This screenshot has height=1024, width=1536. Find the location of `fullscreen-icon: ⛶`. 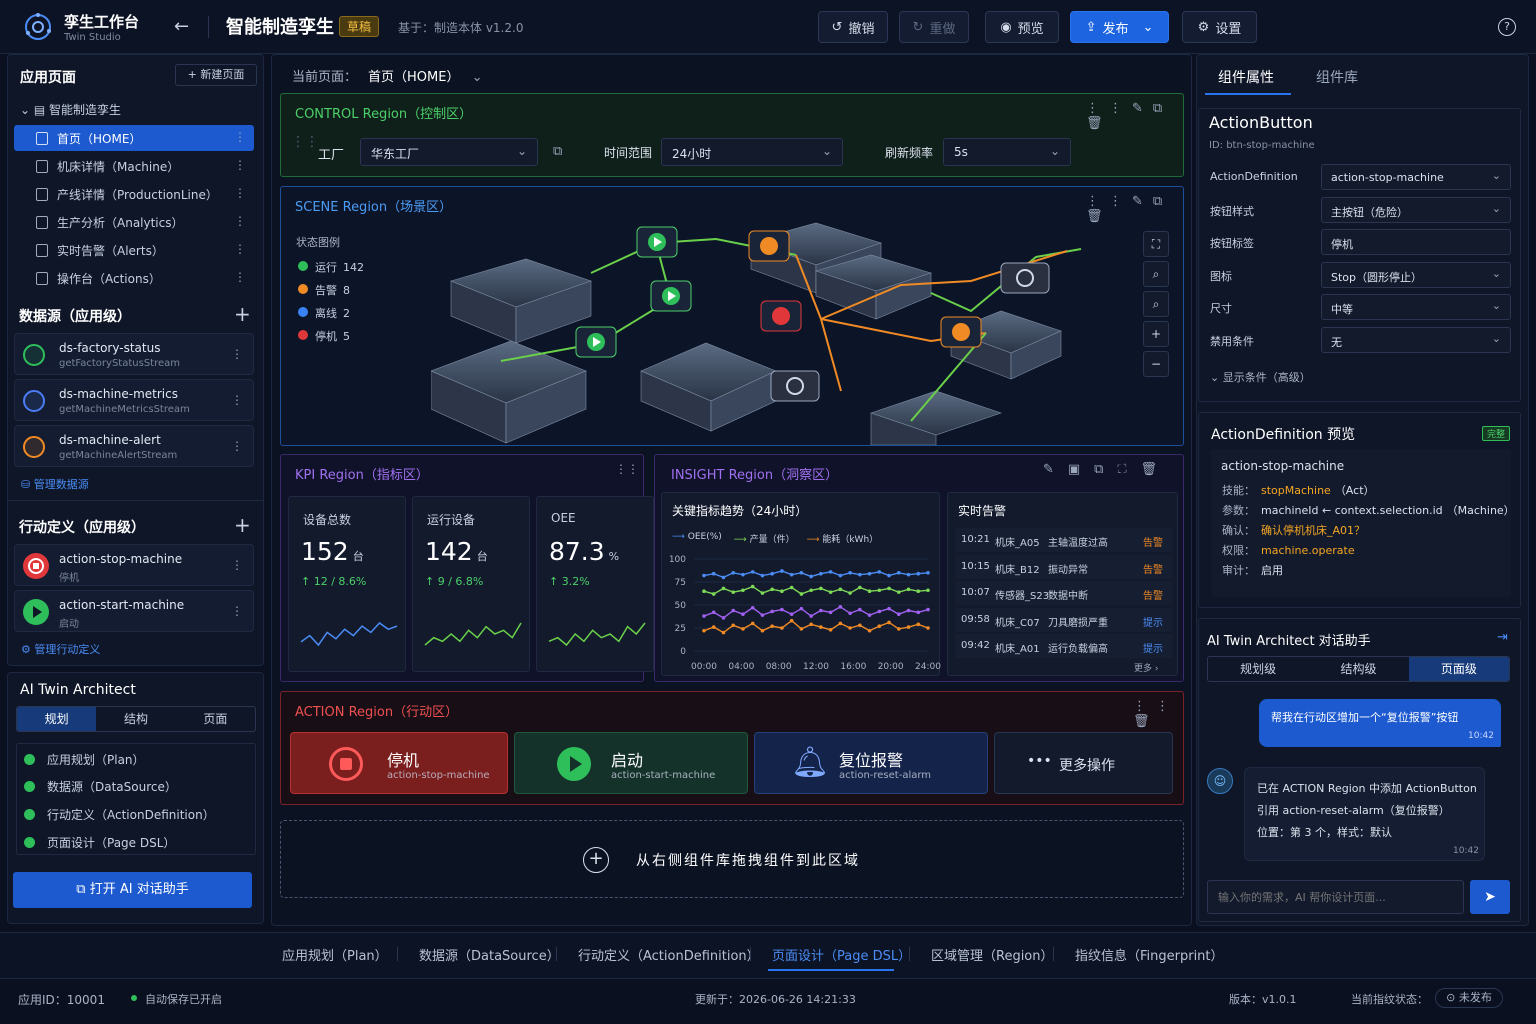

fullscreen-icon: ⛶ is located at coordinates (1156, 244).